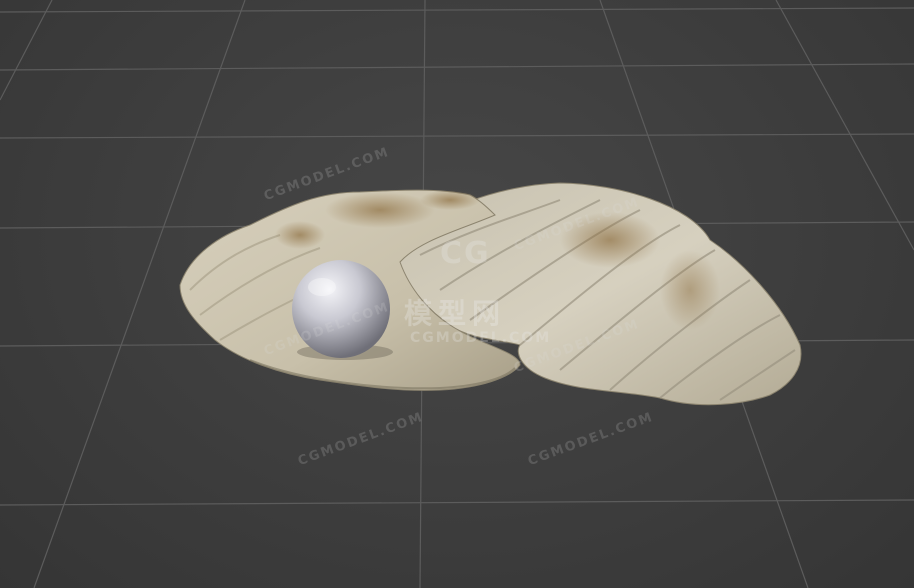  I want to click on watermark-logo-chinese: 模型网, so click(455, 313).